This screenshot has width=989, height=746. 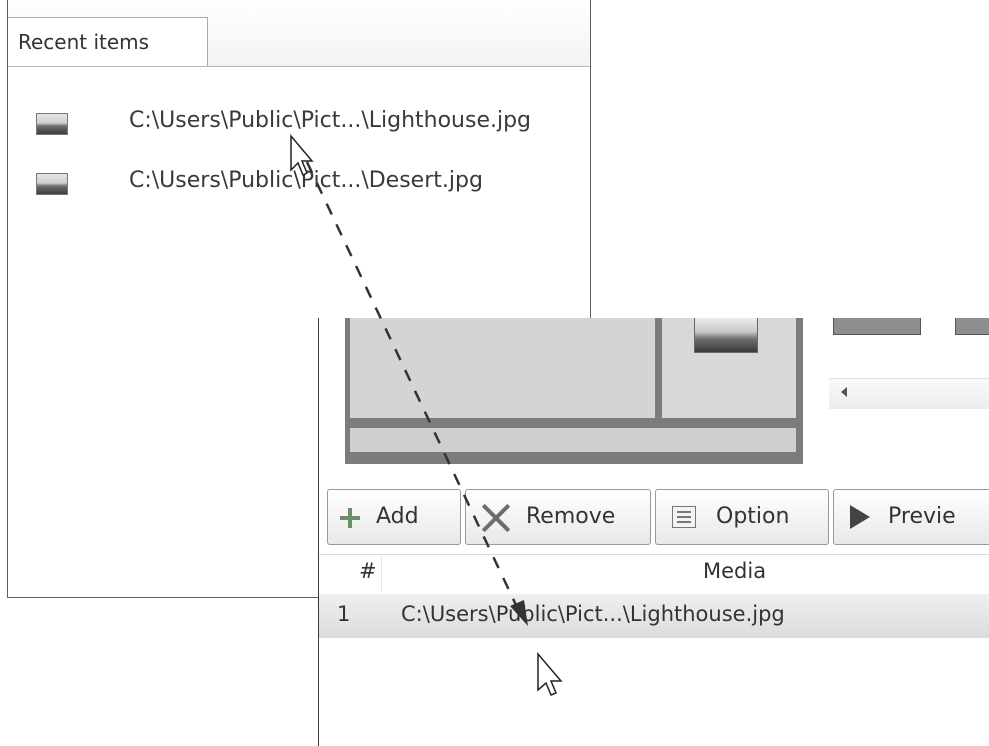 I want to click on image-thumbnail, so click(x=726, y=335).